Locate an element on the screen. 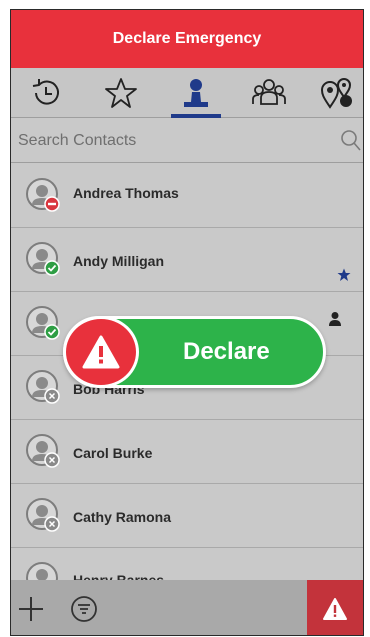 The height and width of the screenshot is (637, 370). contact-name: Carol Burke is located at coordinates (113, 453).